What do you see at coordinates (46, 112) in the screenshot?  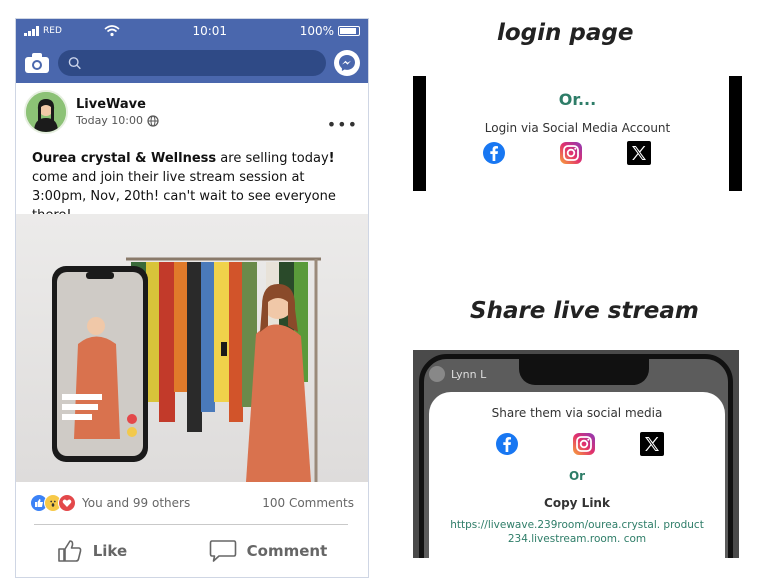 I see `avatar` at bounding box center [46, 112].